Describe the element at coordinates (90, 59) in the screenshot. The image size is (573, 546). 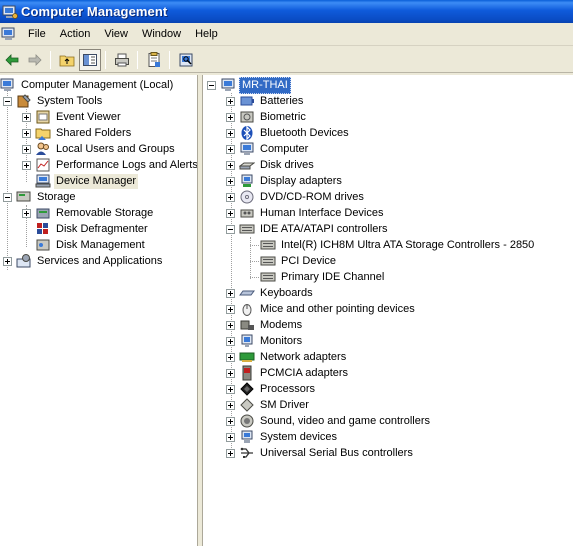
I see `show-hide-console-tree-button` at that location.